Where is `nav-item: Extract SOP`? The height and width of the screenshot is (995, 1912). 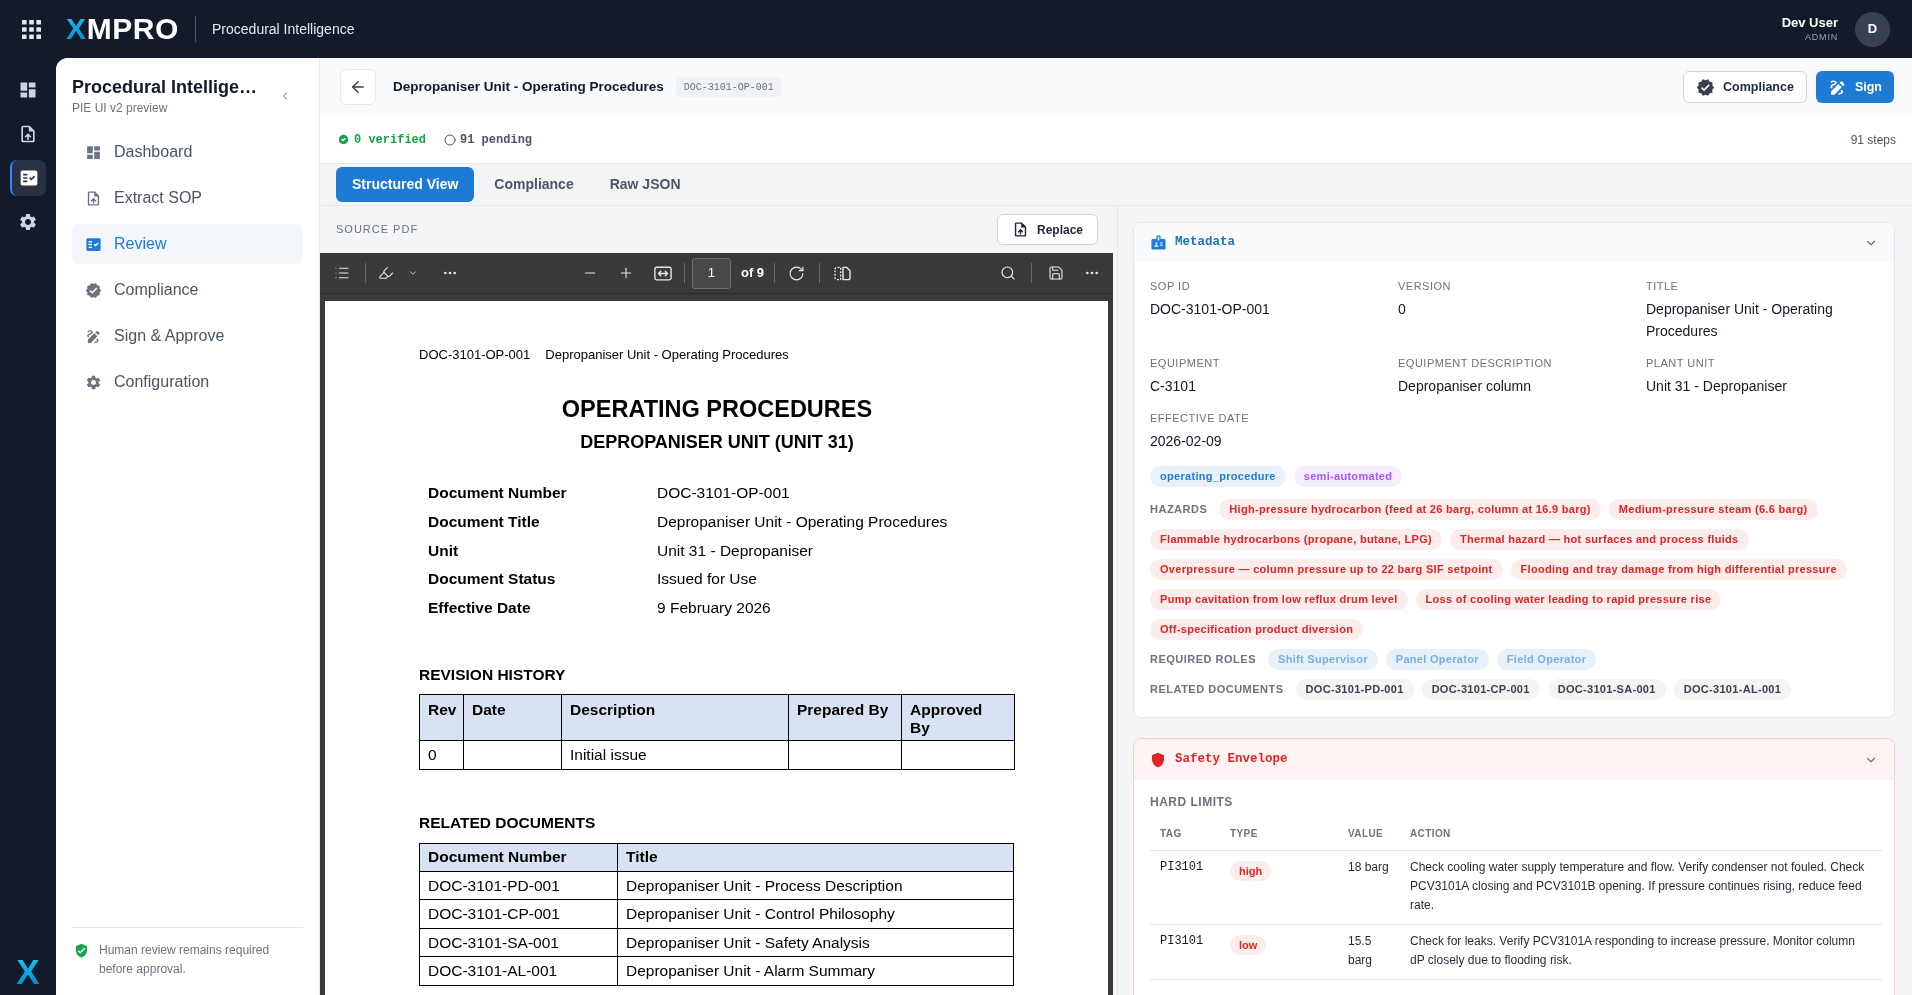
nav-item: Extract SOP is located at coordinates (187, 198).